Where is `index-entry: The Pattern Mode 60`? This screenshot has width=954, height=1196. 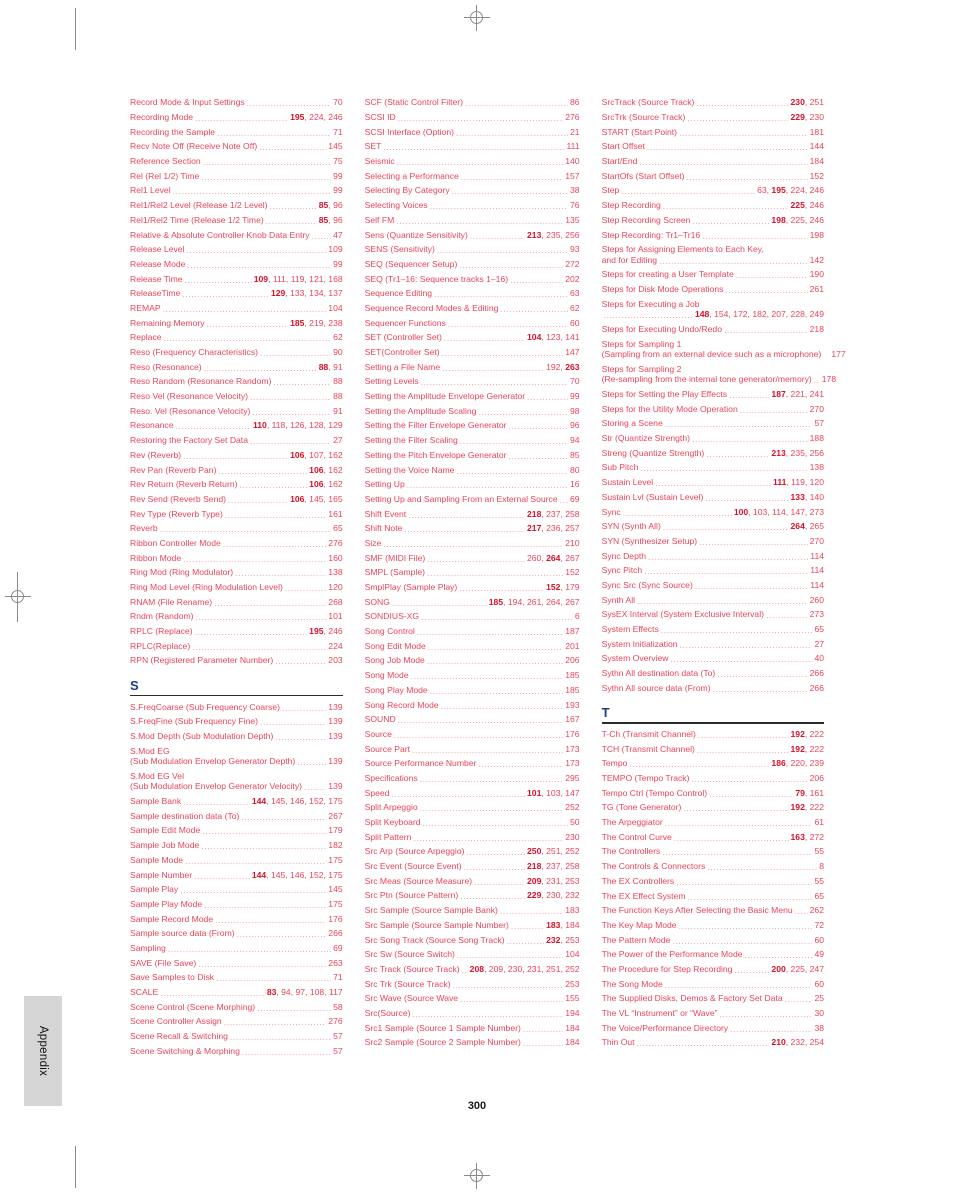
index-entry: The Pattern Mode 60 is located at coordinates (713, 939).